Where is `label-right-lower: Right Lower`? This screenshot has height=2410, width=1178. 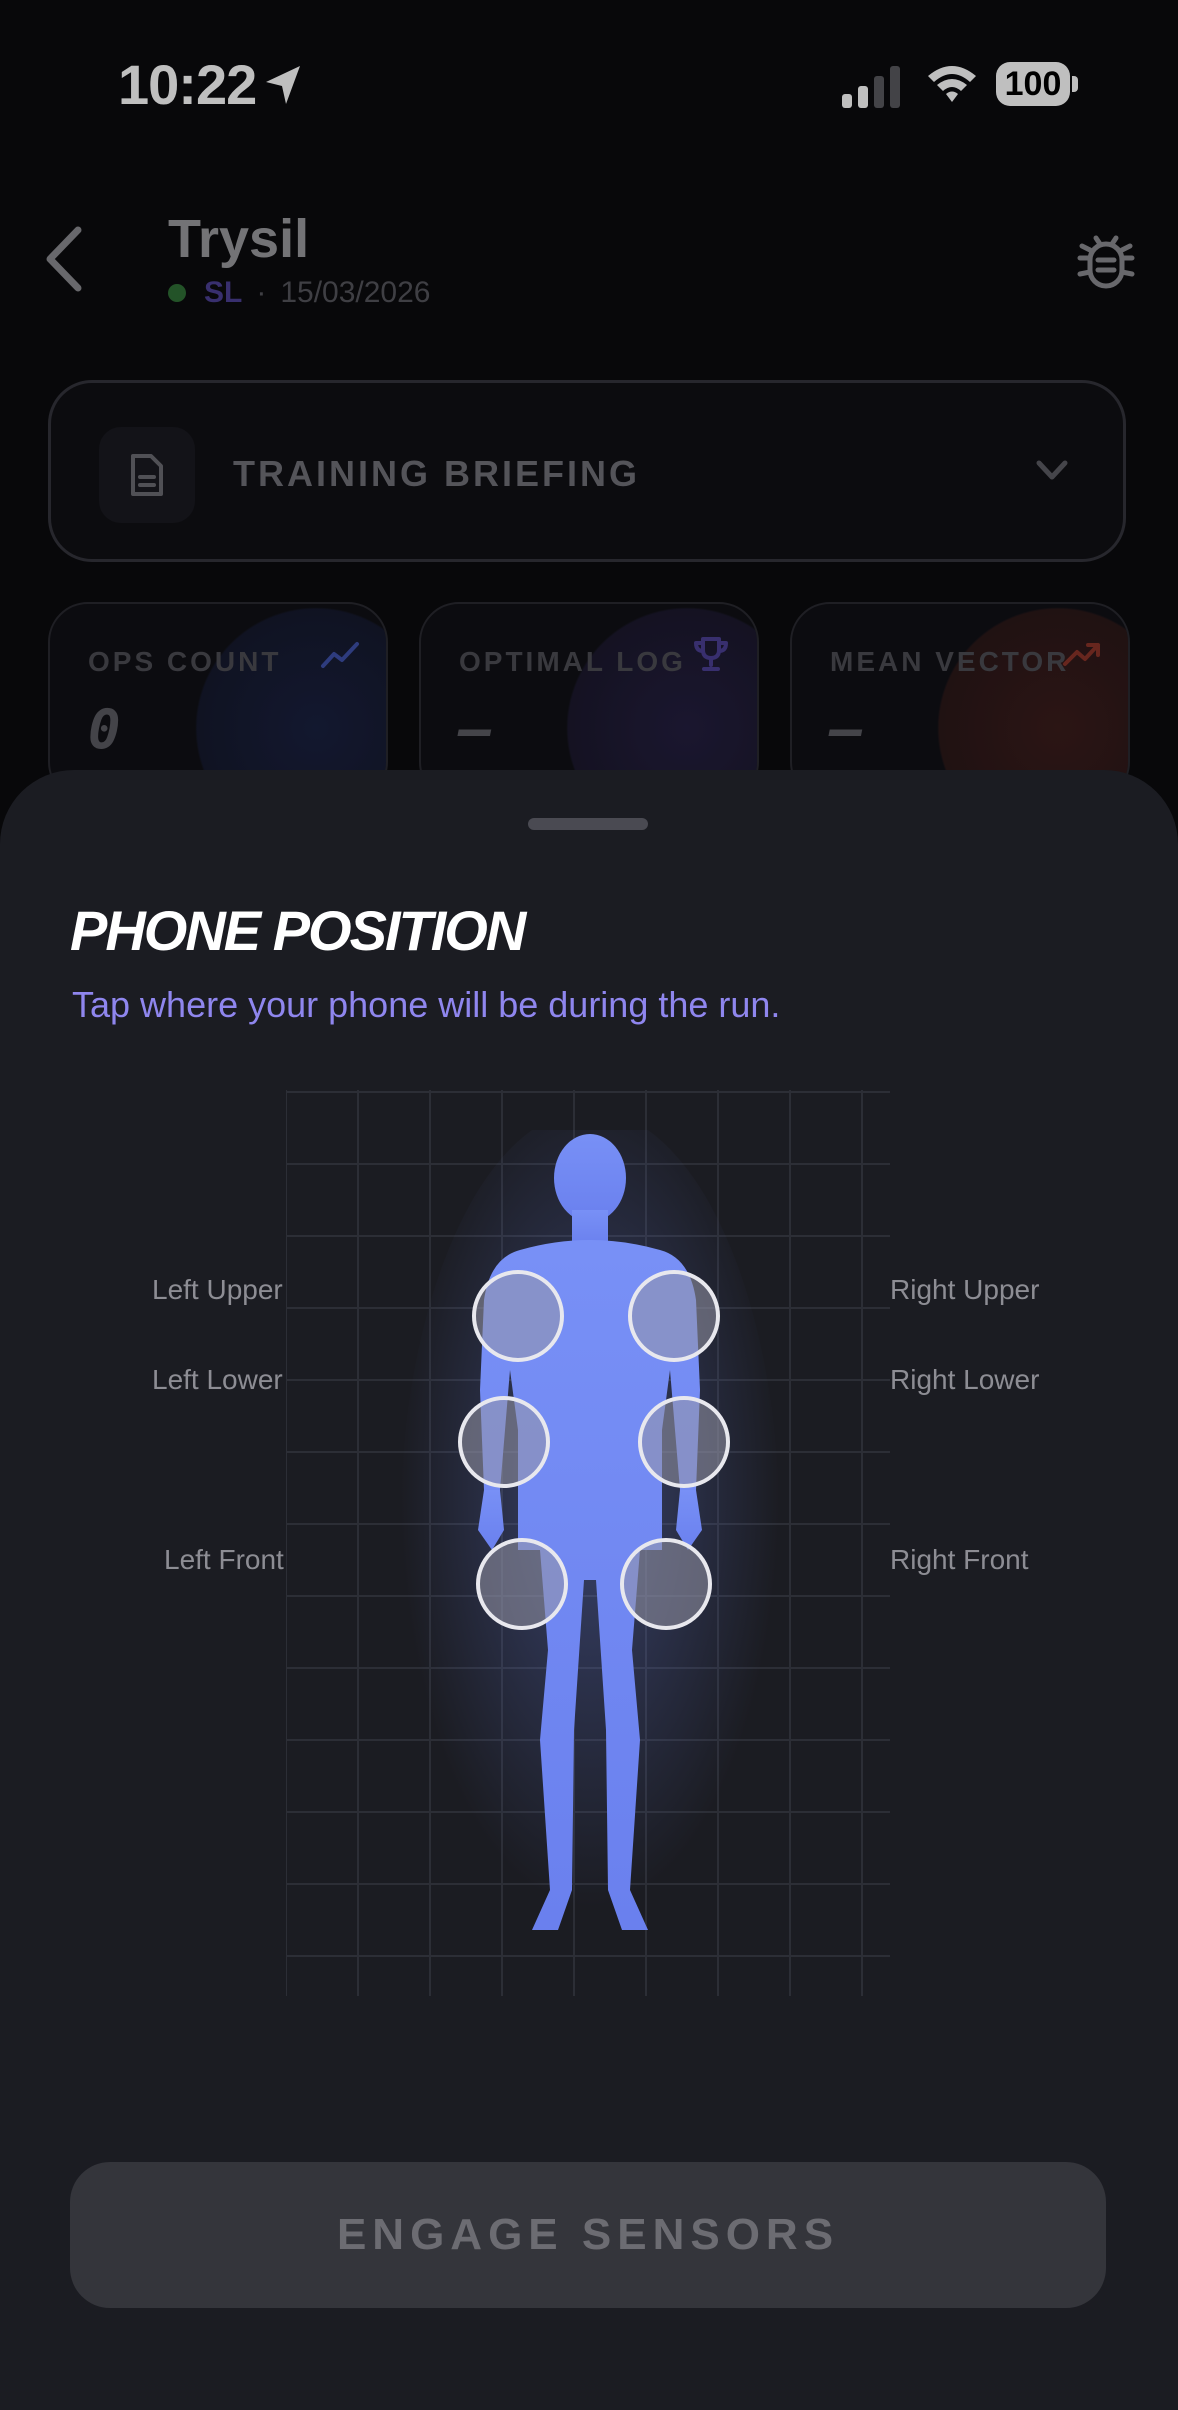
label-right-lower: Right Lower is located at coordinates (965, 1379).